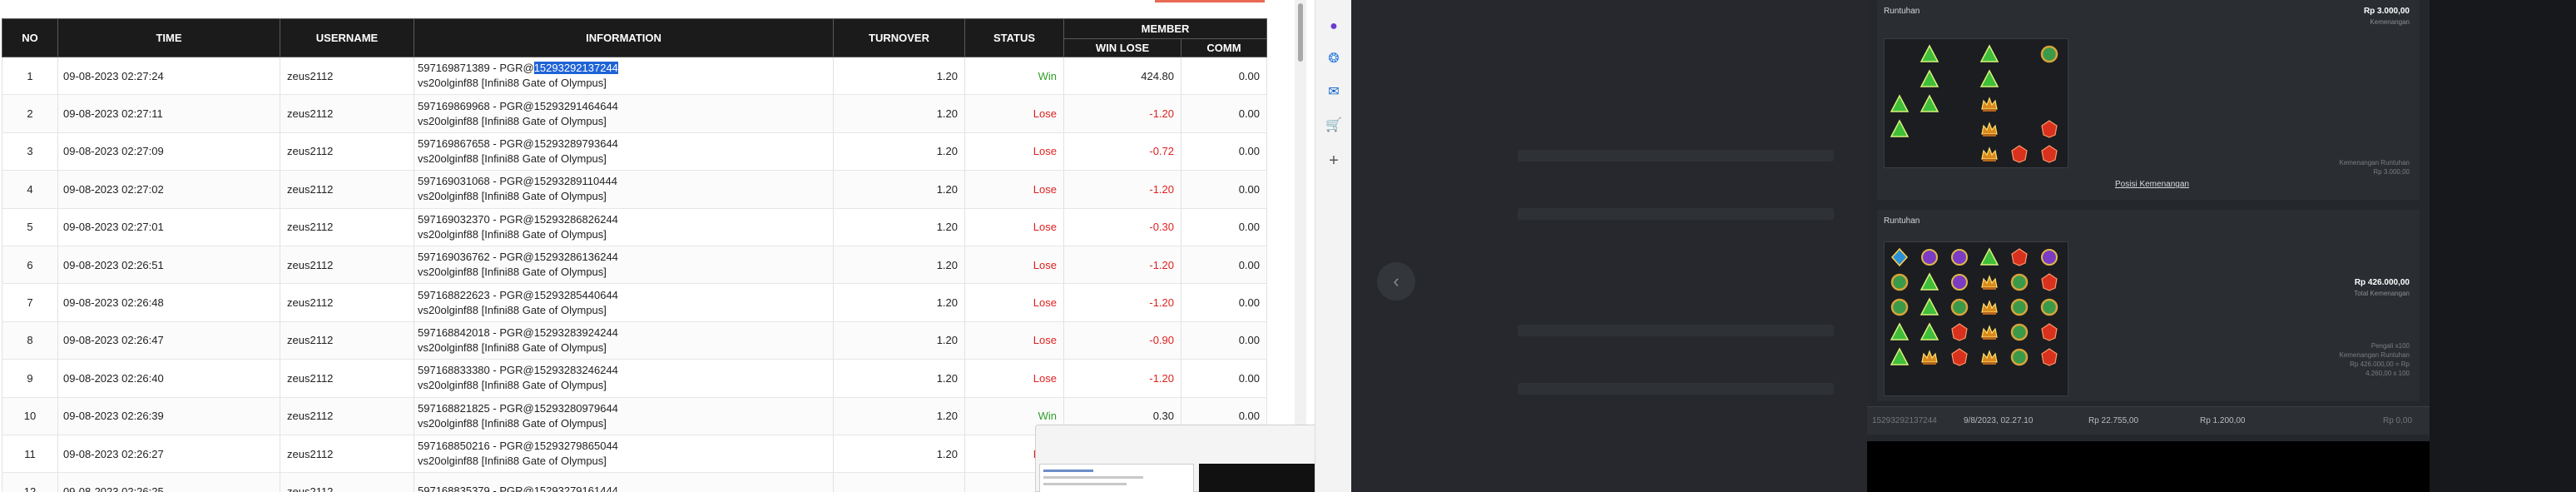 The image size is (2576, 492). Describe the element at coordinates (575, 68) in the screenshot. I see `round-id-text: 15293292137244` at that location.